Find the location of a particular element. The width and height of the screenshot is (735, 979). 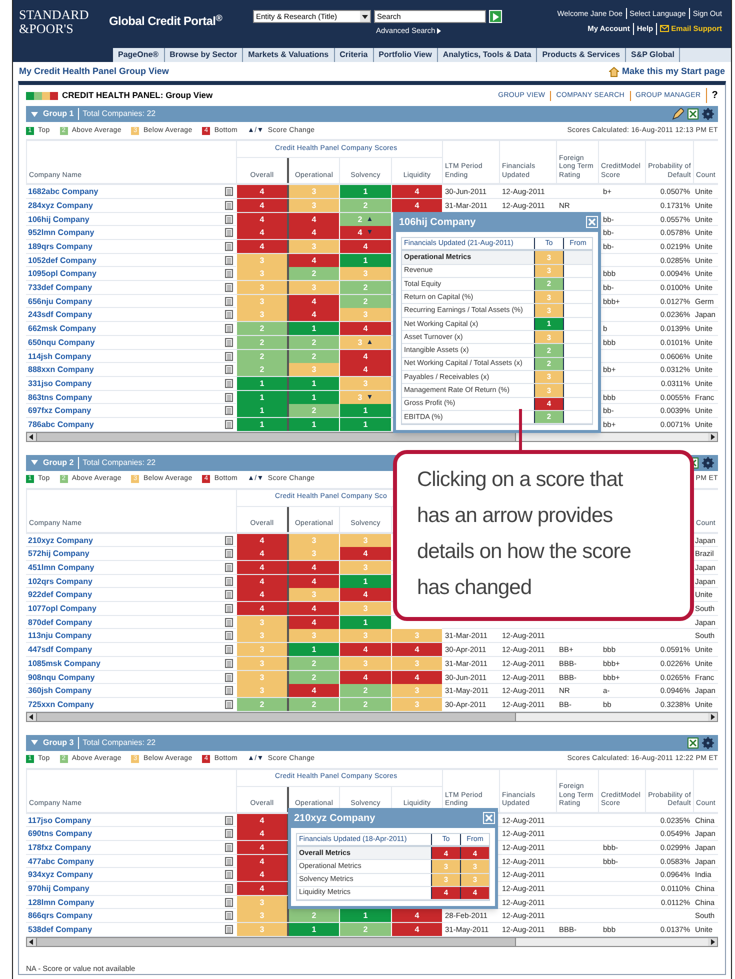

company-link: 106hij Company is located at coordinates (59, 219).